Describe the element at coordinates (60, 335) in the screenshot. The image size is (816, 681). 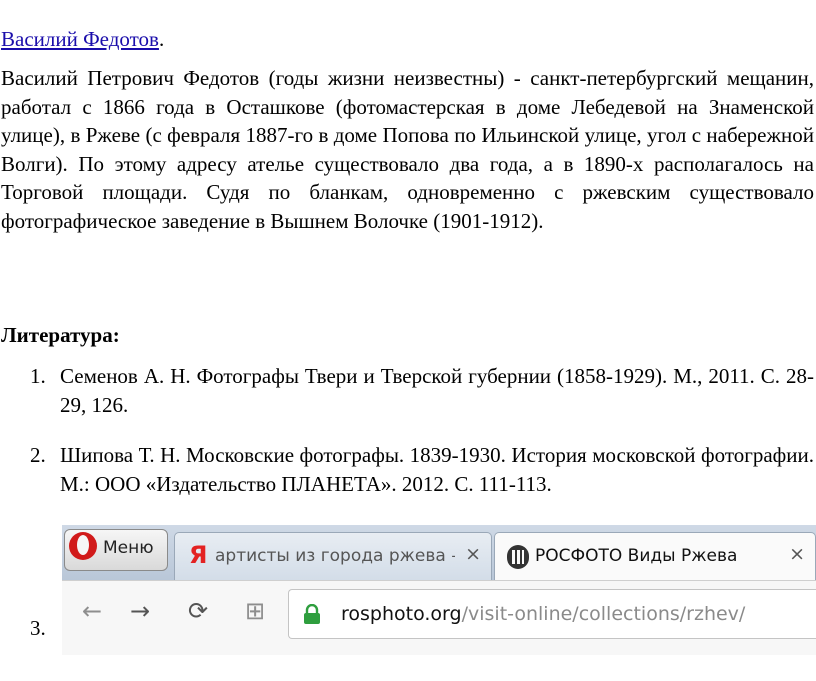
I see `literature-heading: Литература:` at that location.